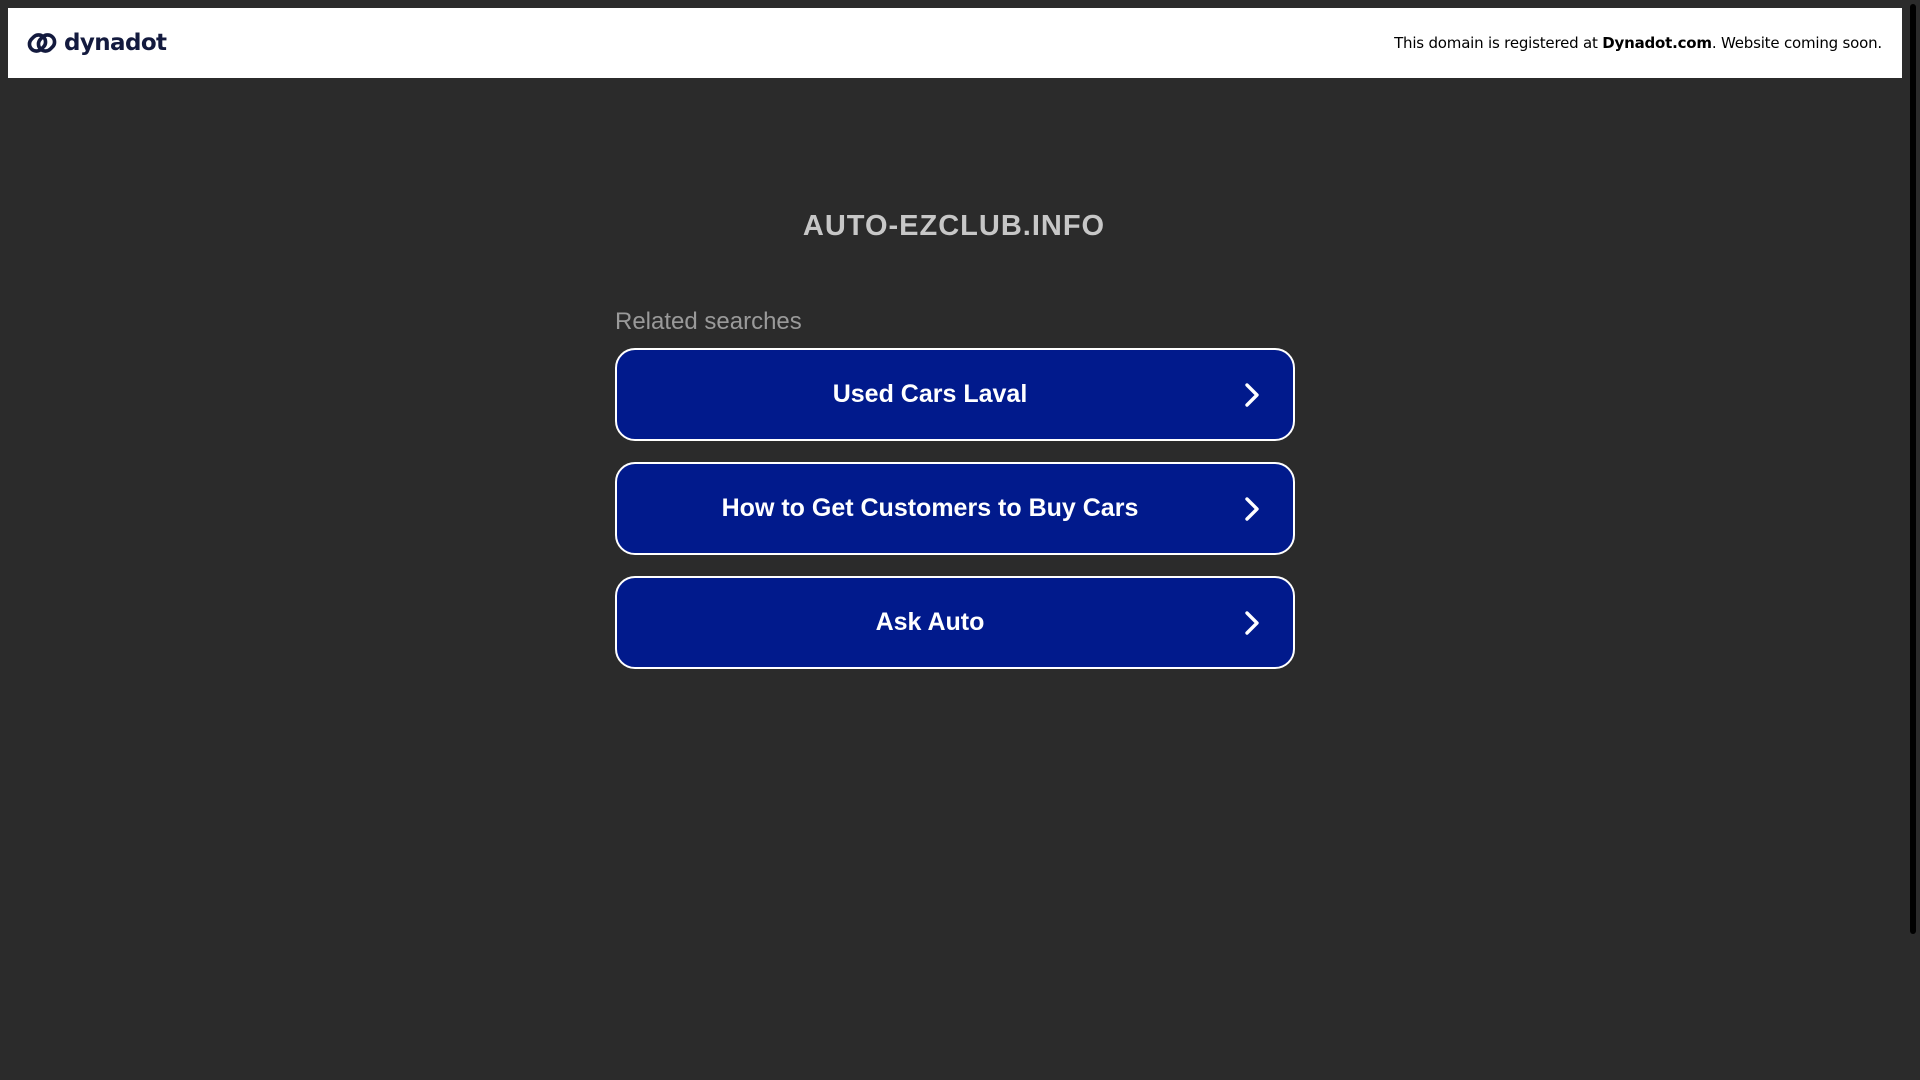 The height and width of the screenshot is (1080, 1920). I want to click on scrollbar-thumb, so click(1913, 469).